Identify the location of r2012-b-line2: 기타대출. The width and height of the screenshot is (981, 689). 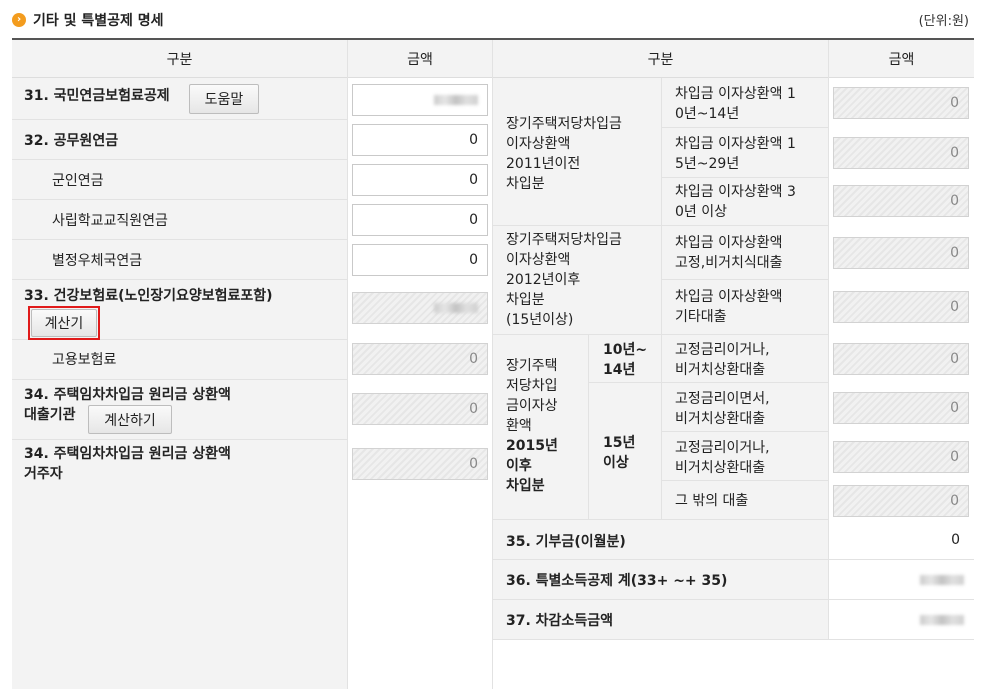
(701, 317).